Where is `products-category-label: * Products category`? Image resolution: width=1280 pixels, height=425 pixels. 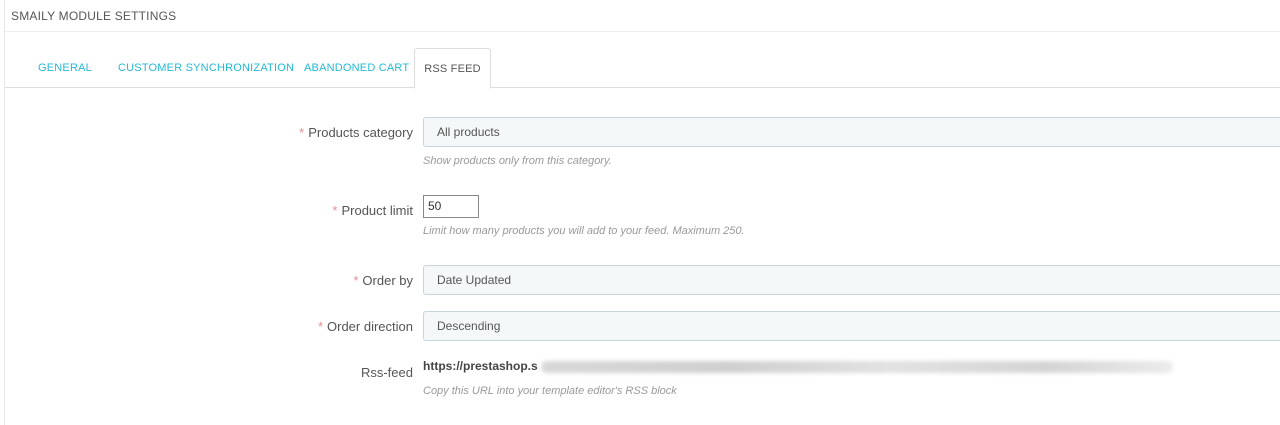 products-category-label: * Products category is located at coordinates (356, 132).